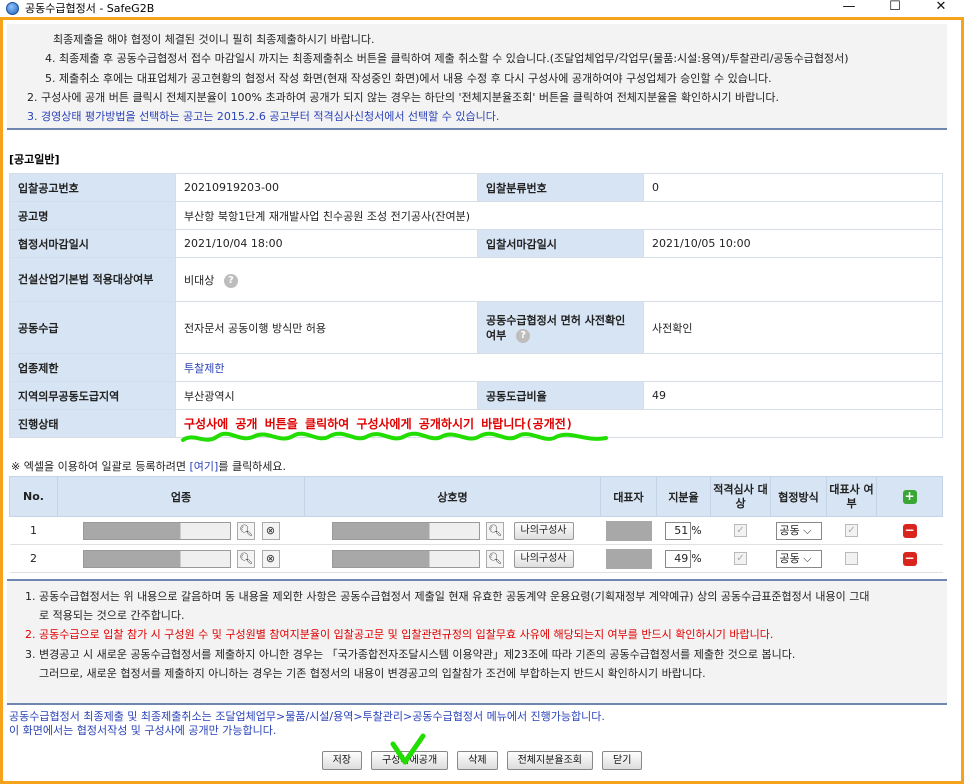  I want to click on construction-act-label: 건설산업기본법 적용대상여부, so click(92, 279).